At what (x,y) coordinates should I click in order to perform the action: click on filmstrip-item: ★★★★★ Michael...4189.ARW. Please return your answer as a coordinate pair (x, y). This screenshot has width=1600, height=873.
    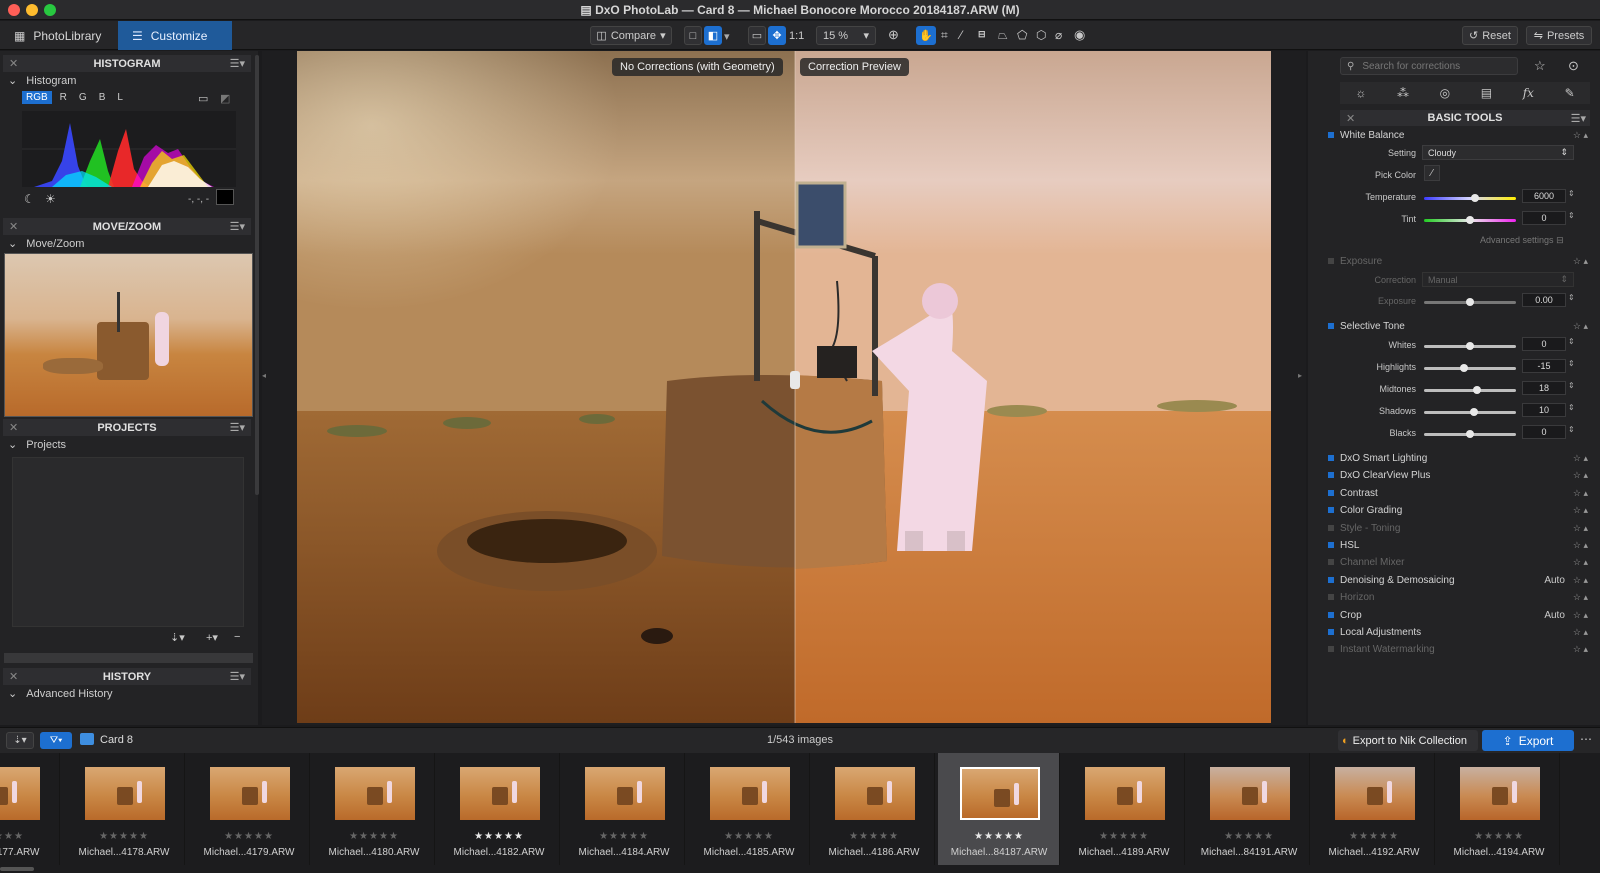
    Looking at the image, I should click on (1124, 809).